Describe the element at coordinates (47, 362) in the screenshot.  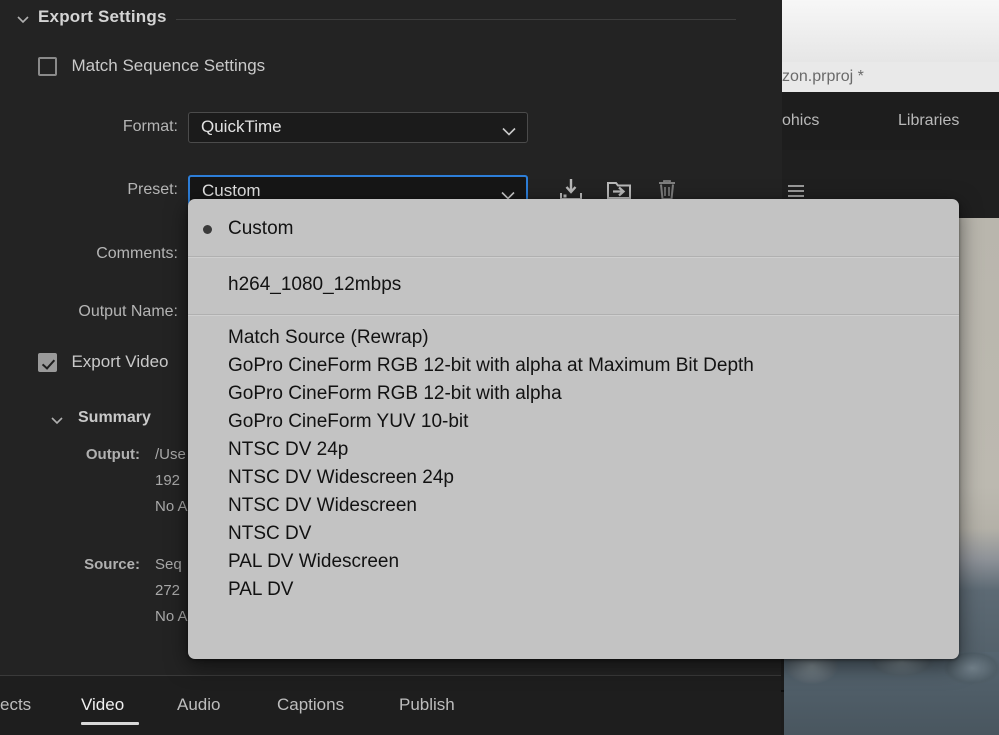
I see `checkbox-checked-icon` at that location.